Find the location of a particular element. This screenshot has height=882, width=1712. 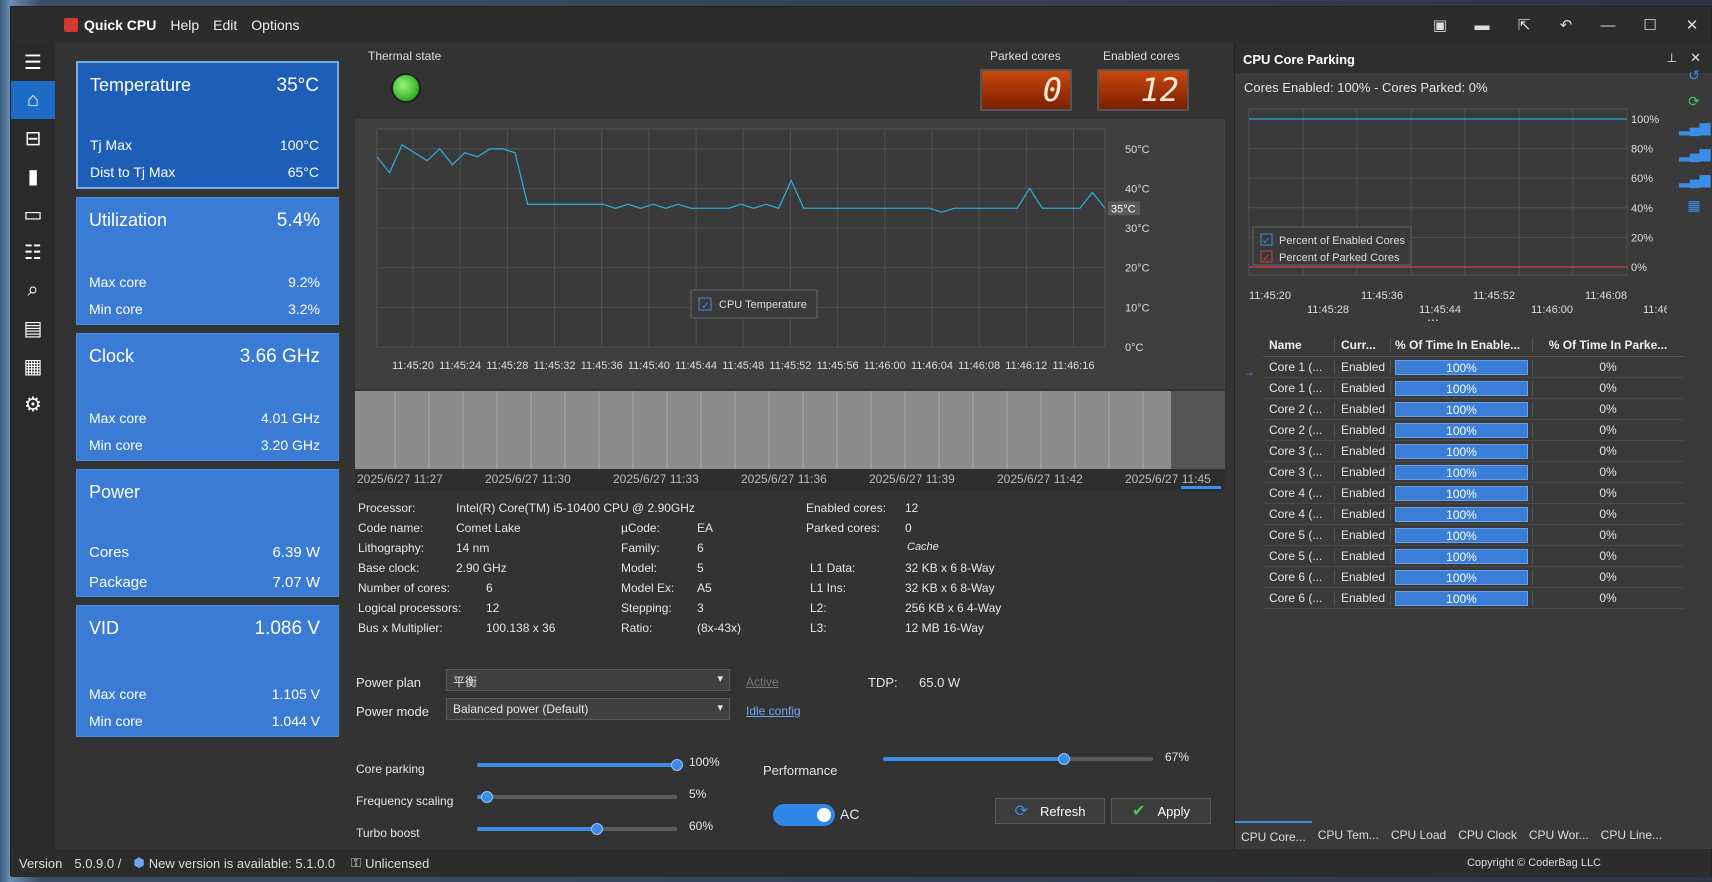

menu-help: Help is located at coordinates (184, 25).